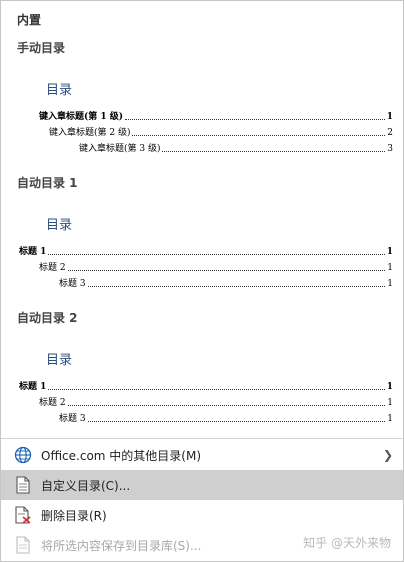  I want to click on office-com-more-toc-menu-item: Office.com 中的其他目录(M) ❯, so click(202, 455).